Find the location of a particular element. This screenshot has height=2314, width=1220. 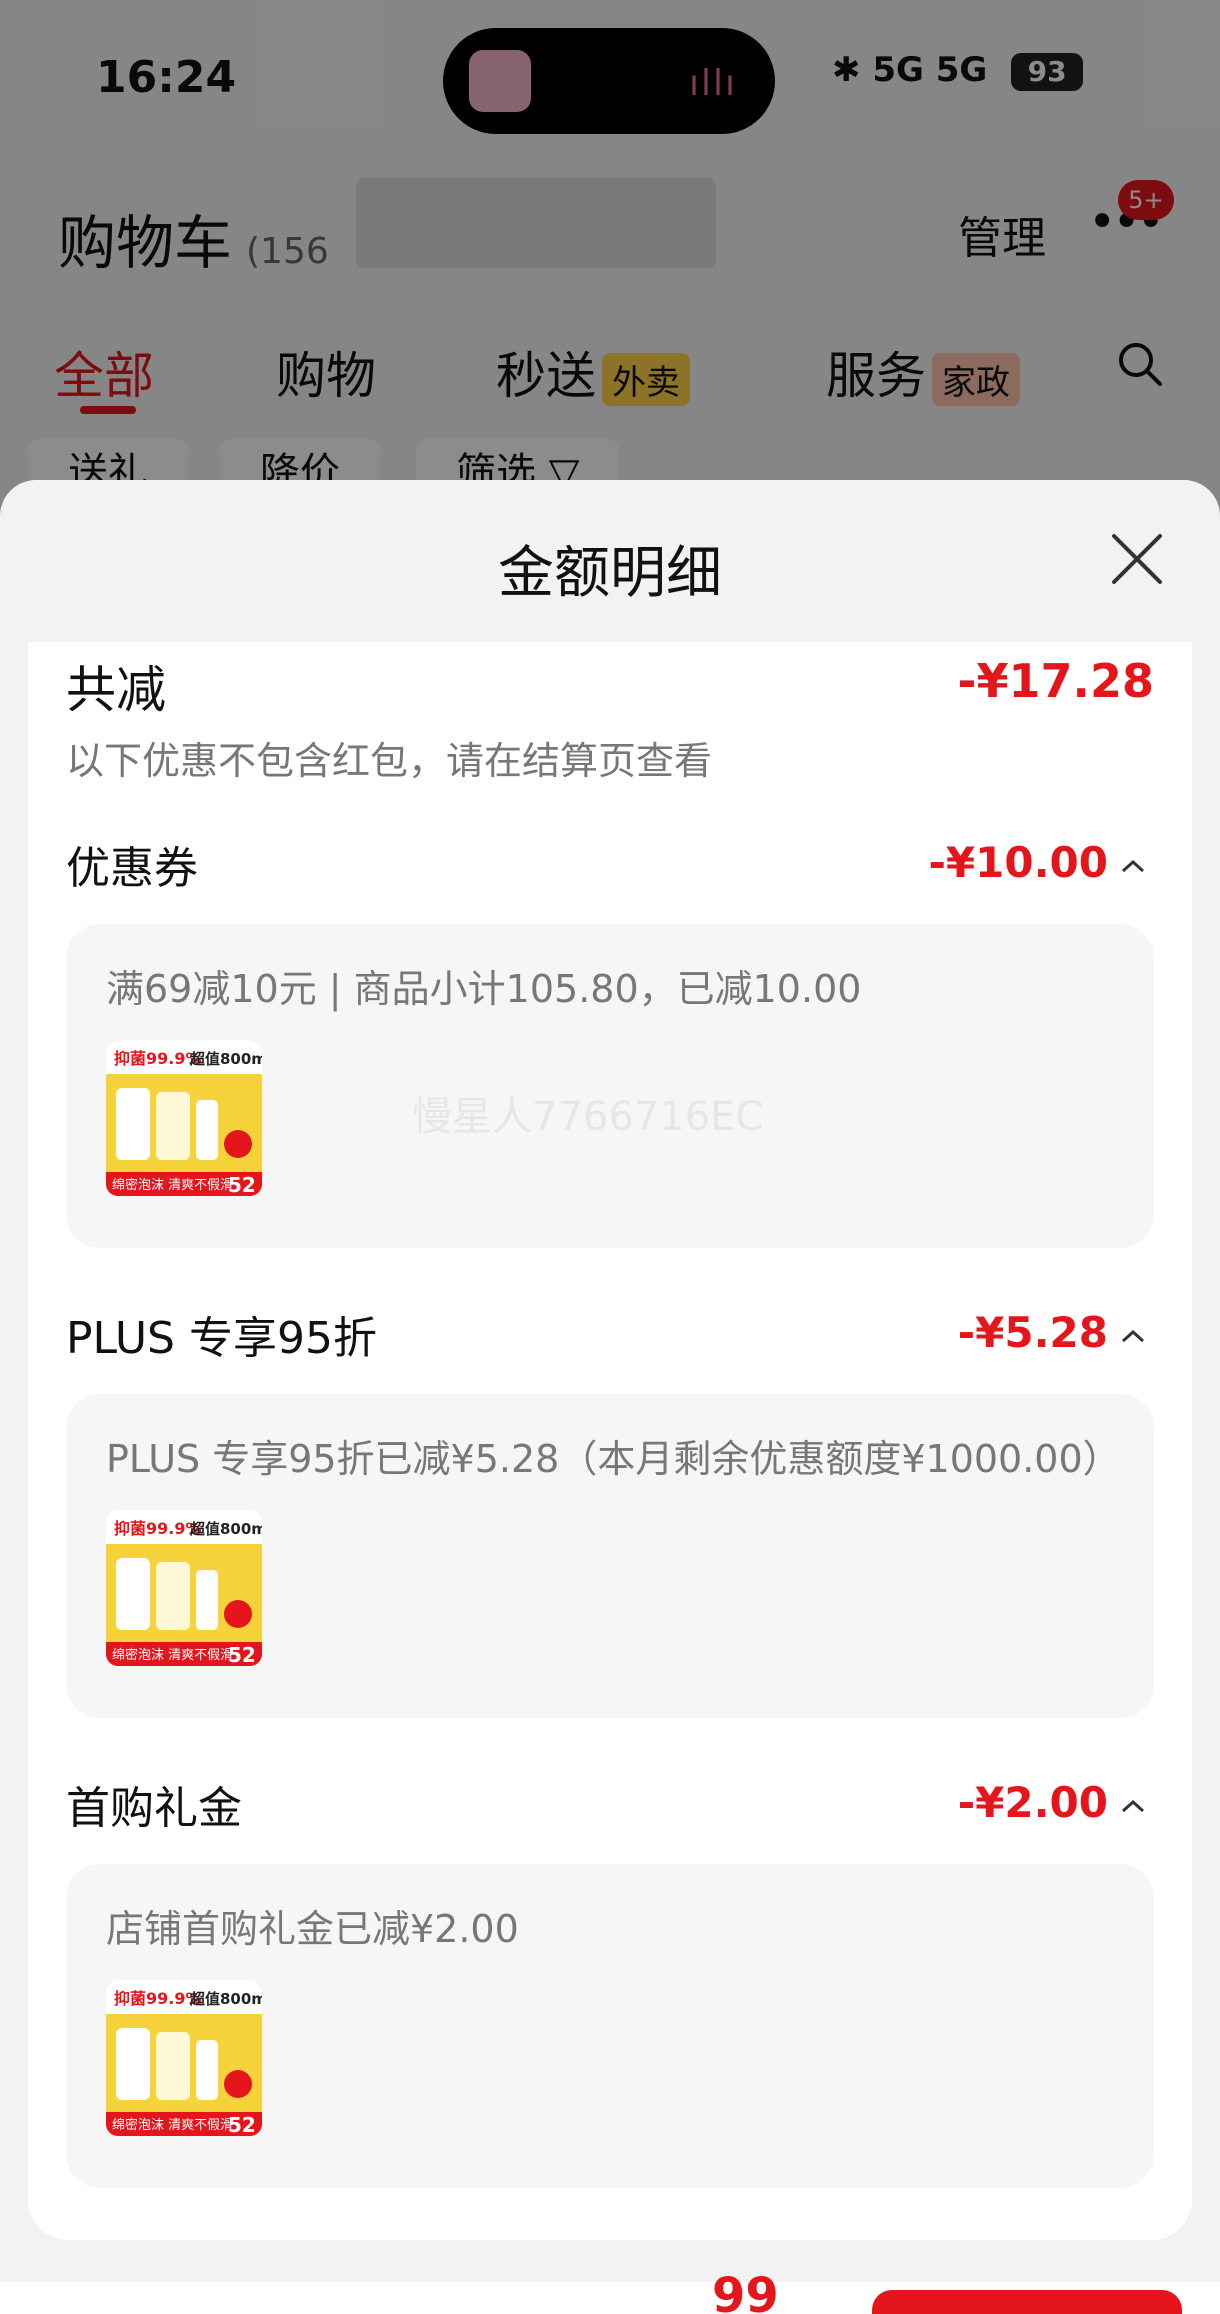

first-purchase-amount-toggle: -¥2.00 is located at coordinates (1052, 1802).